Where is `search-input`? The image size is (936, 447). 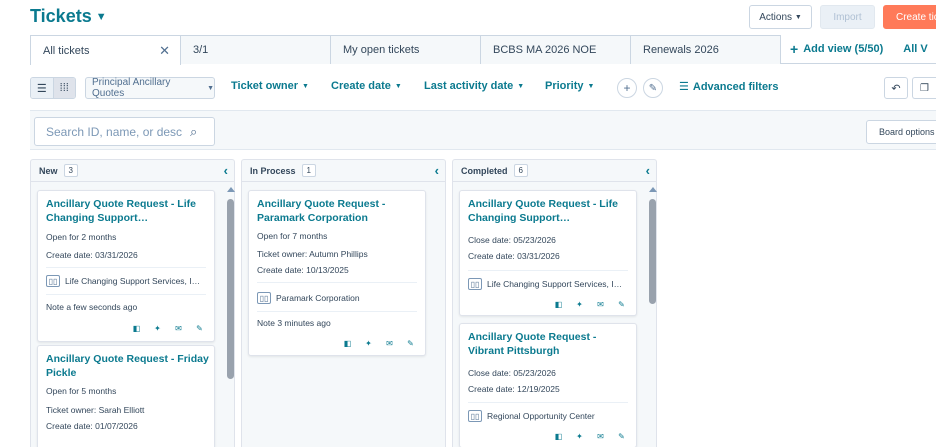 search-input is located at coordinates (116, 131).